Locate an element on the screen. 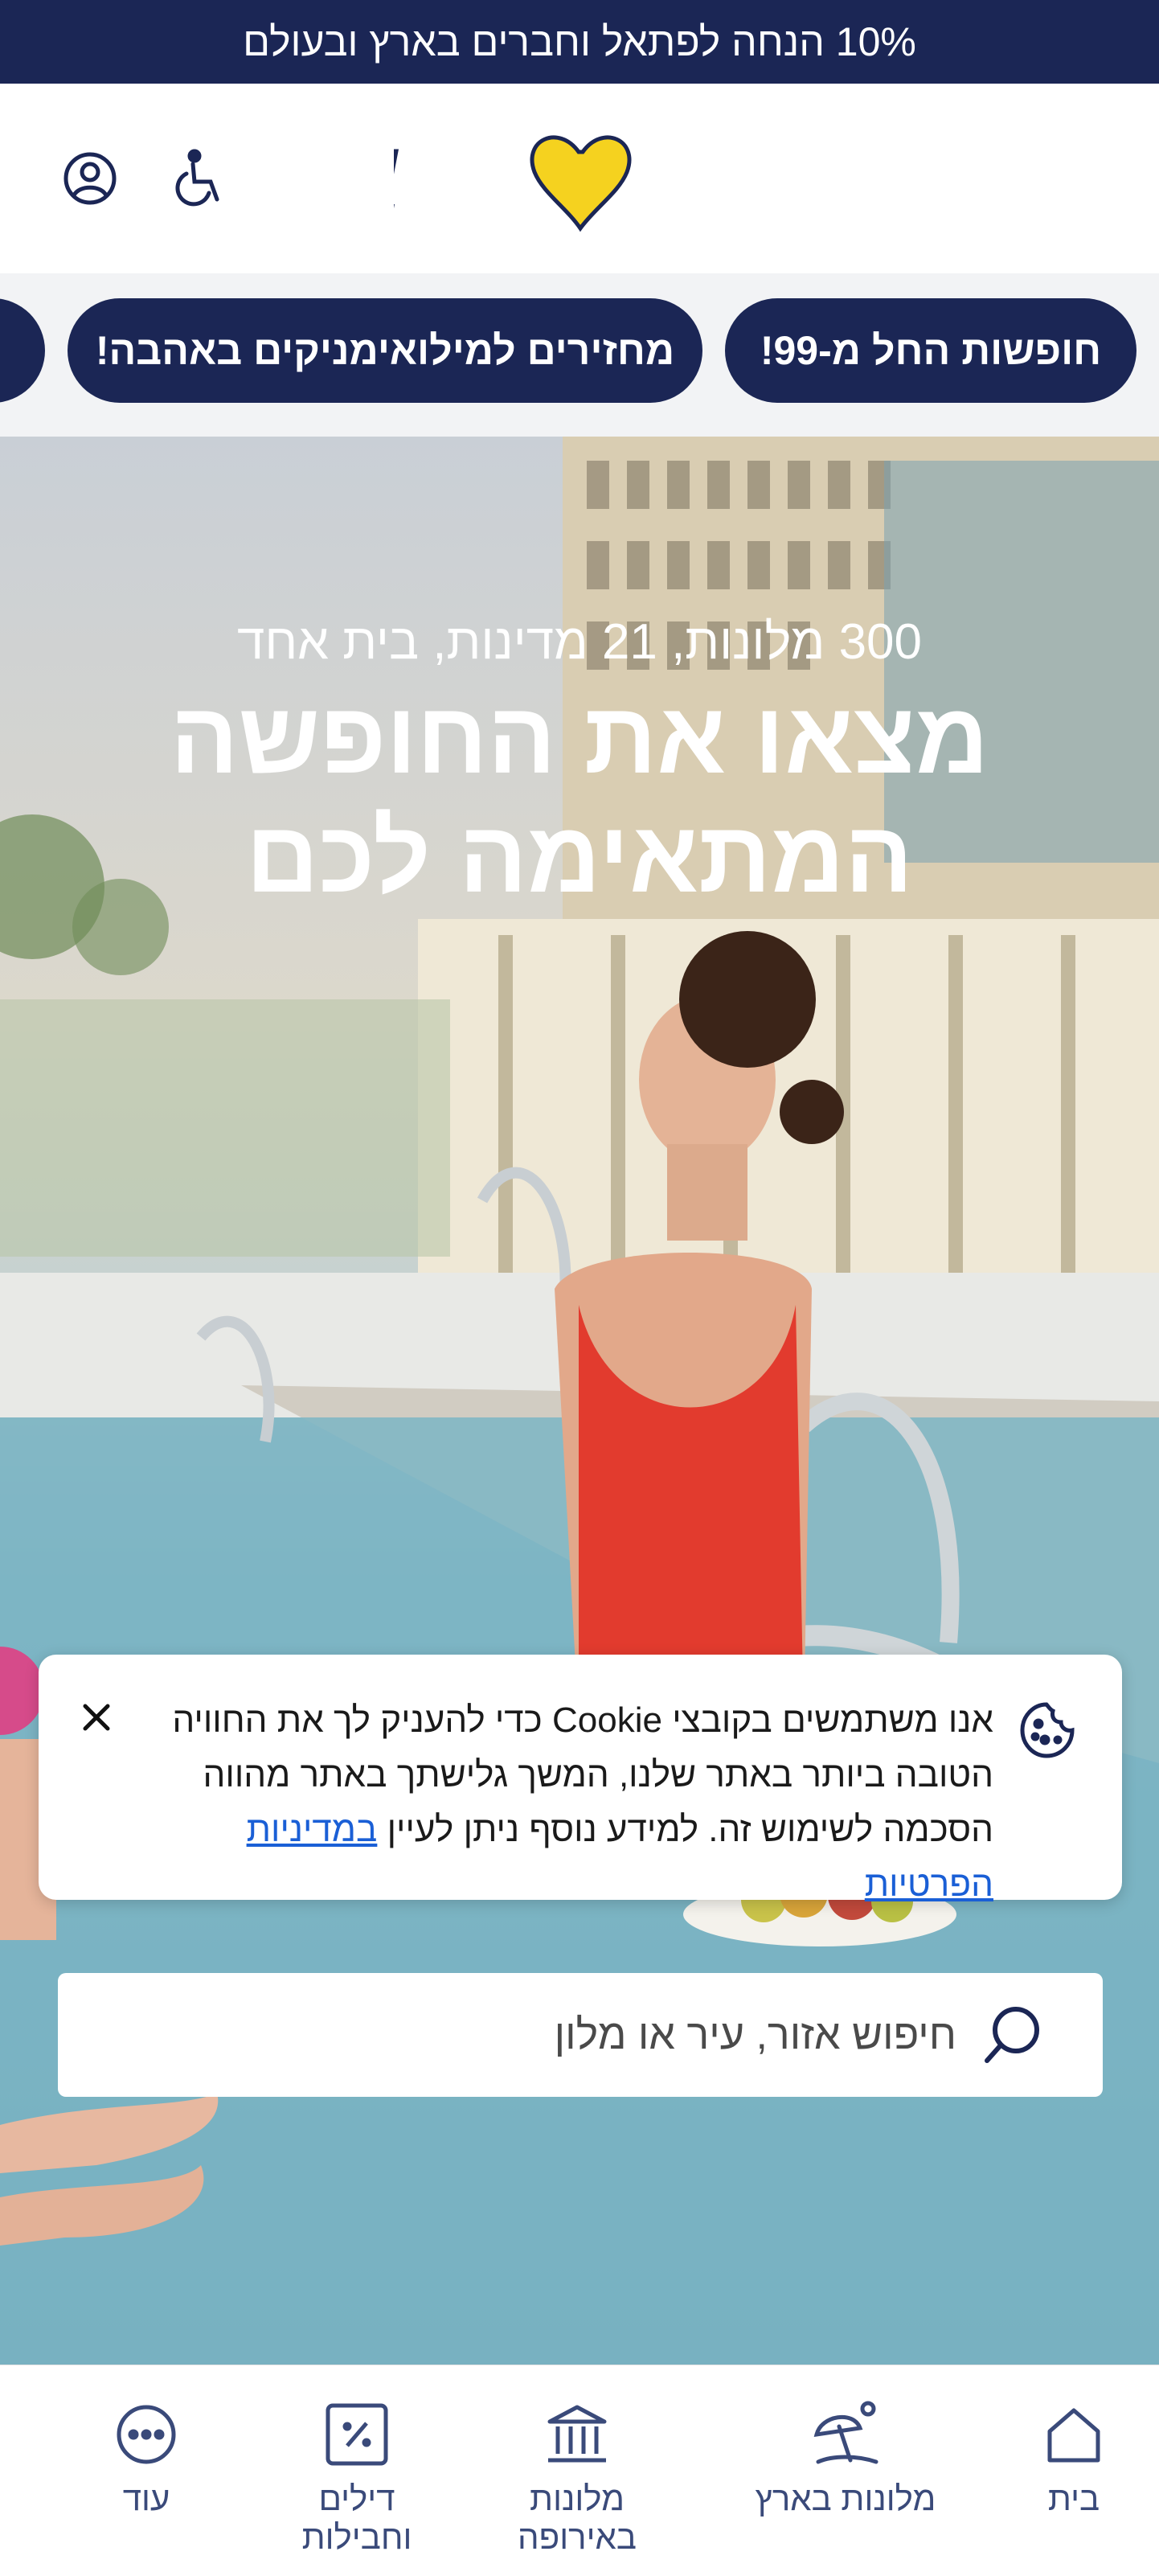 This screenshot has height=2576, width=1159. percent-tag-icon is located at coordinates (357, 2435).